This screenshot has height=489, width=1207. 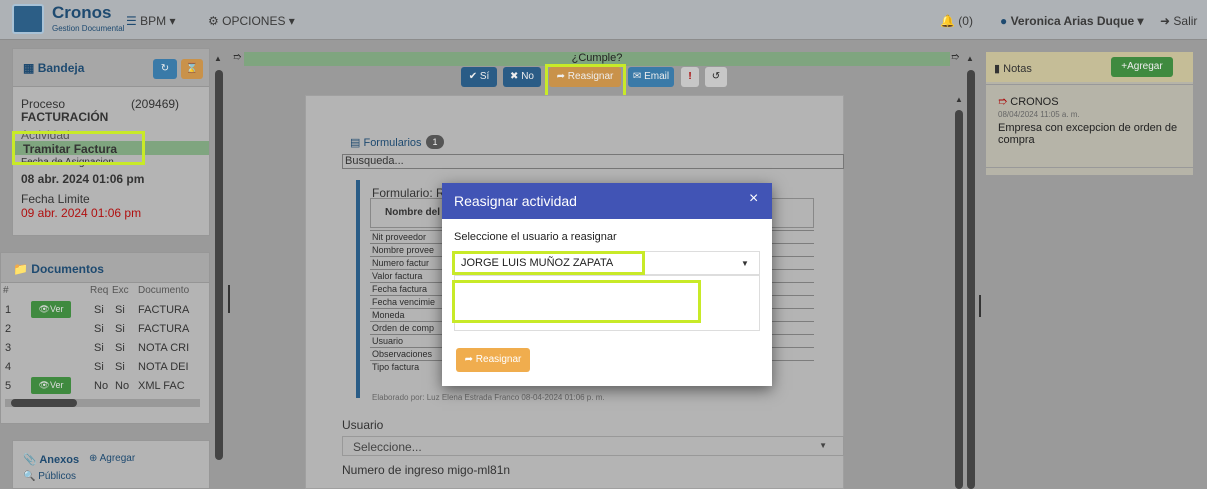 I want to click on left-splitter, so click(x=229, y=299).